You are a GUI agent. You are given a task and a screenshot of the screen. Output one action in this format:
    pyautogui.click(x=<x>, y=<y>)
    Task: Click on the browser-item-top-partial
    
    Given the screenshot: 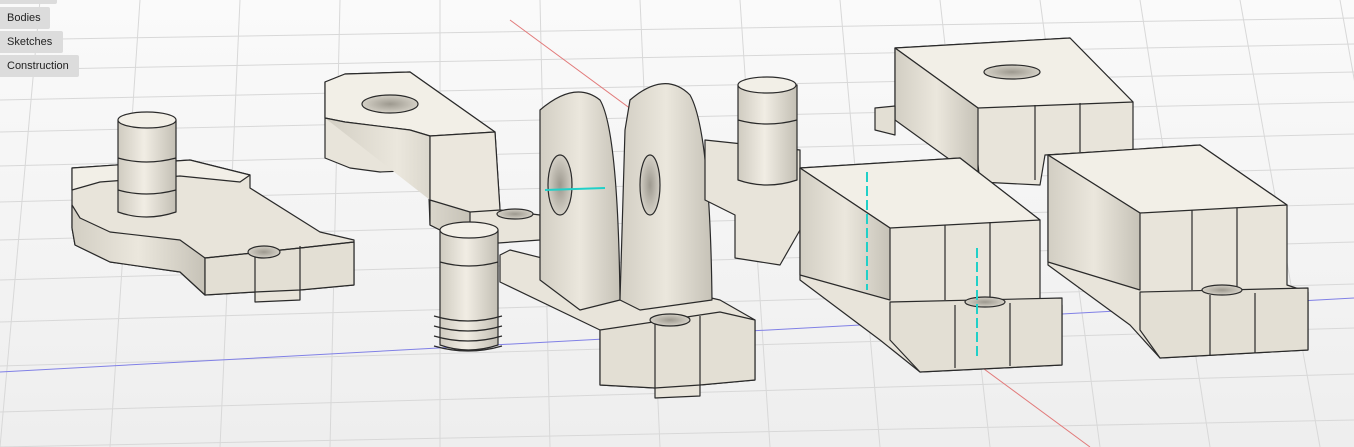 What is the action you would take?
    pyautogui.click(x=28, y=2)
    